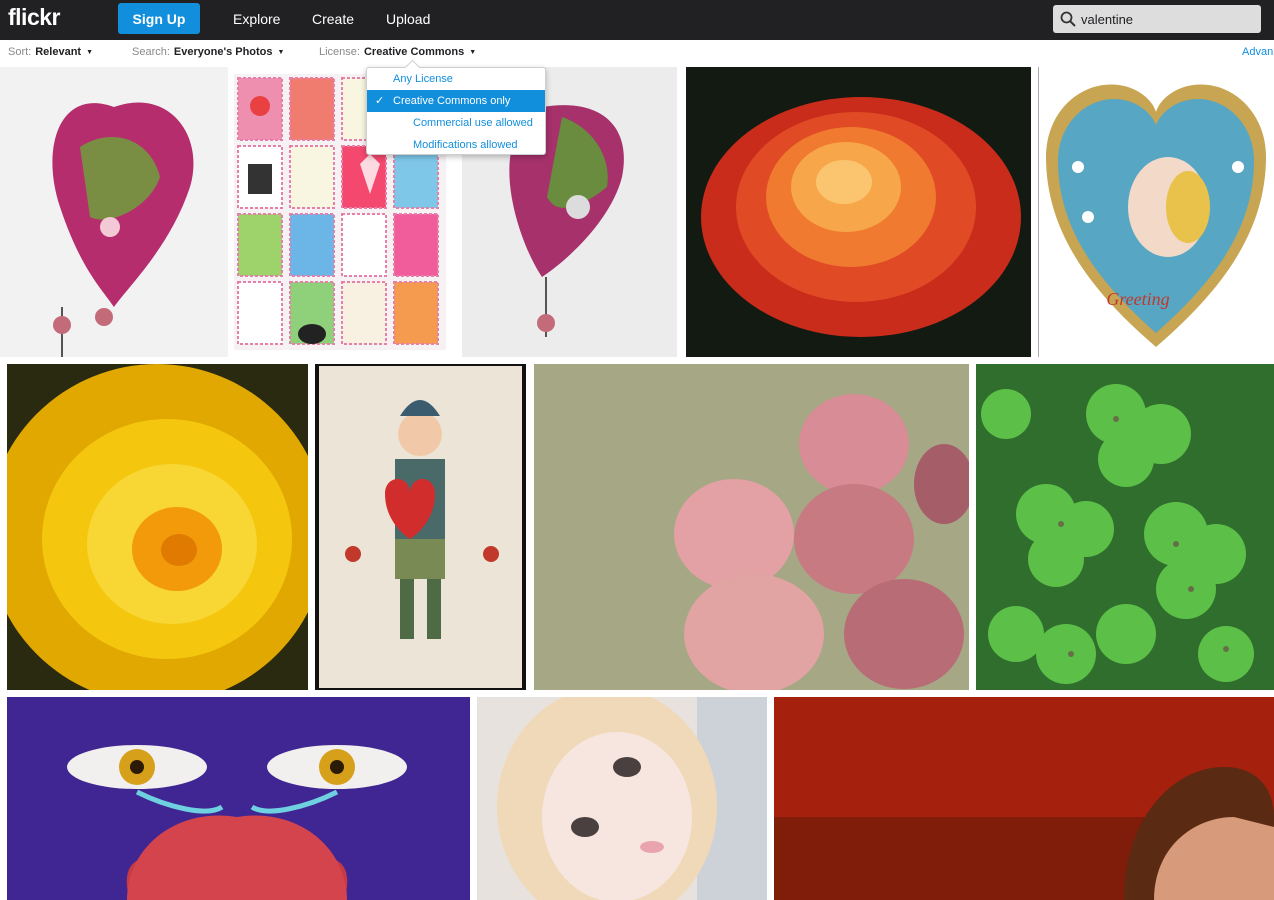  Describe the element at coordinates (858, 212) in the screenshot. I see `photo-orange-rose` at that location.